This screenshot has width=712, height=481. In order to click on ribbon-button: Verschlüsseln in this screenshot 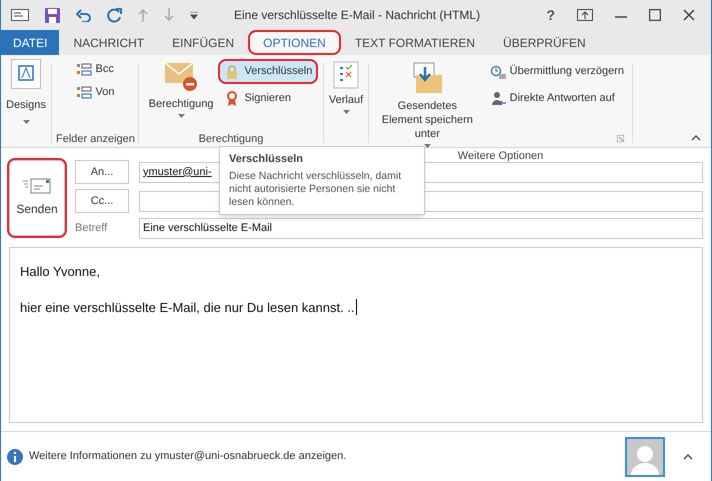, I will do `click(268, 71)`.